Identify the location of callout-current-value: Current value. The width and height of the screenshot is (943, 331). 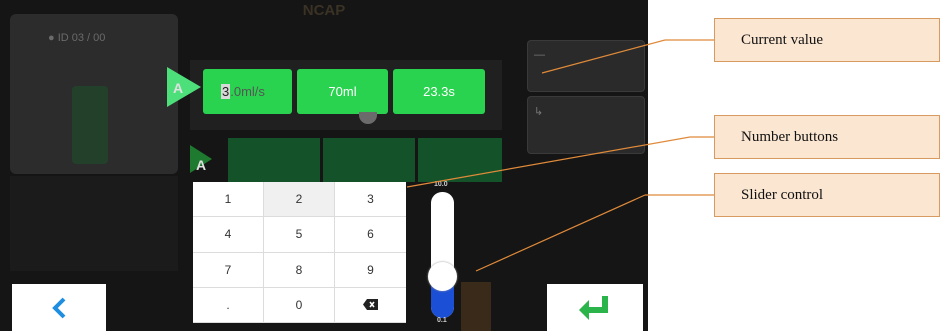
(827, 40).